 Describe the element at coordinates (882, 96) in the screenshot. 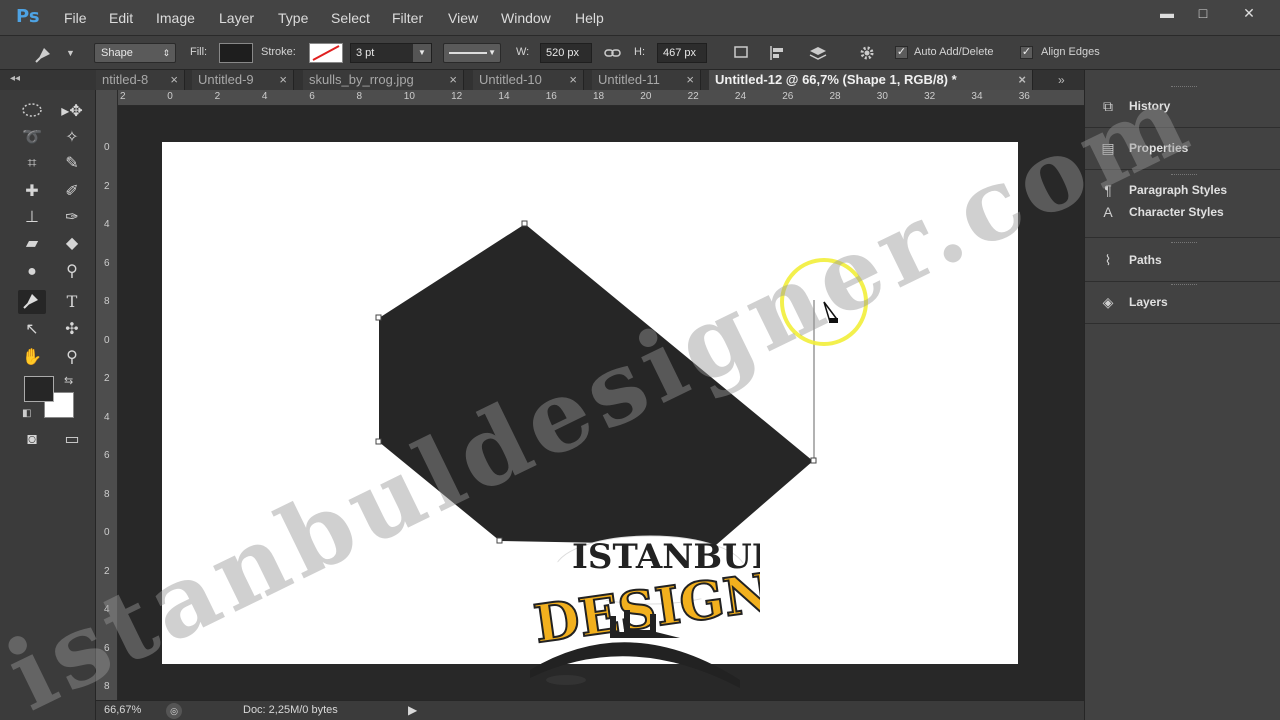

I see `ruler-tick-label: 30` at that location.